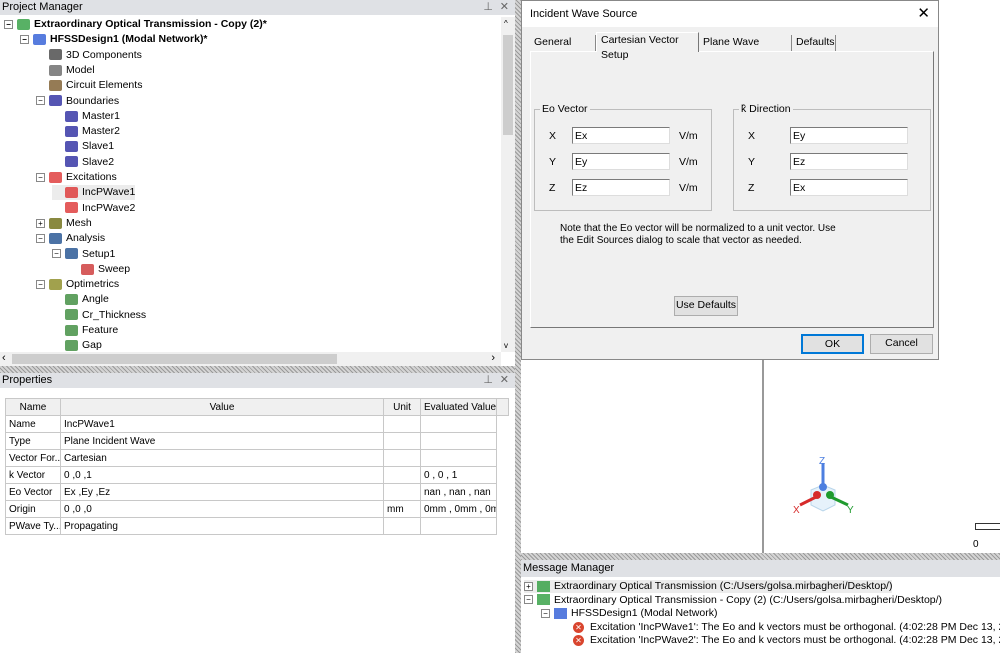 The height and width of the screenshot is (653, 1000). Describe the element at coordinates (33, 492) in the screenshot. I see `table-cell: Eo Vector` at that location.